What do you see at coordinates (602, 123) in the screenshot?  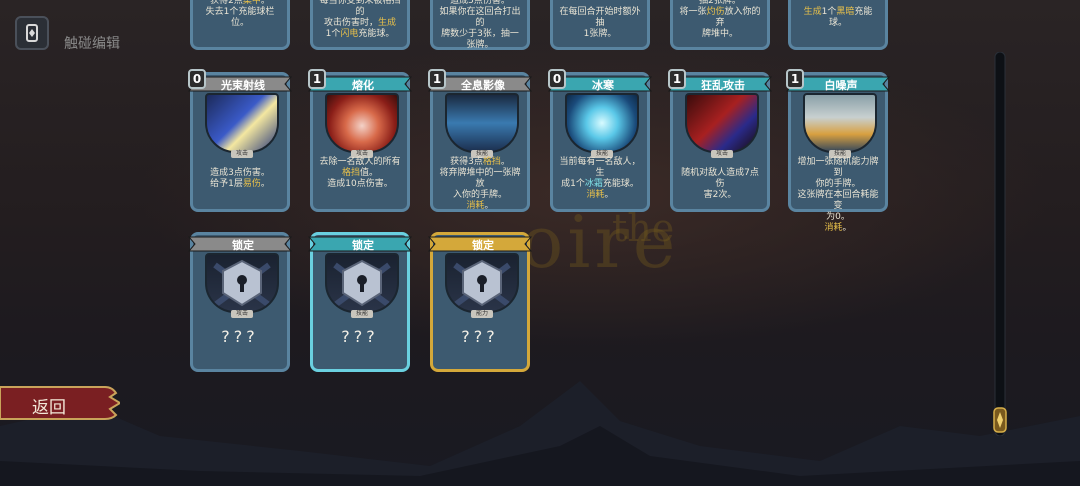 I see `chill-art` at bounding box center [602, 123].